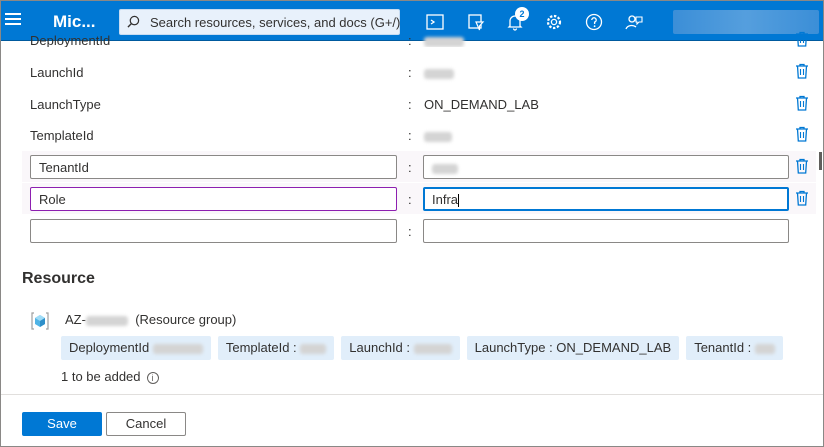  I want to click on resource-type: (Resource group), so click(186, 319).